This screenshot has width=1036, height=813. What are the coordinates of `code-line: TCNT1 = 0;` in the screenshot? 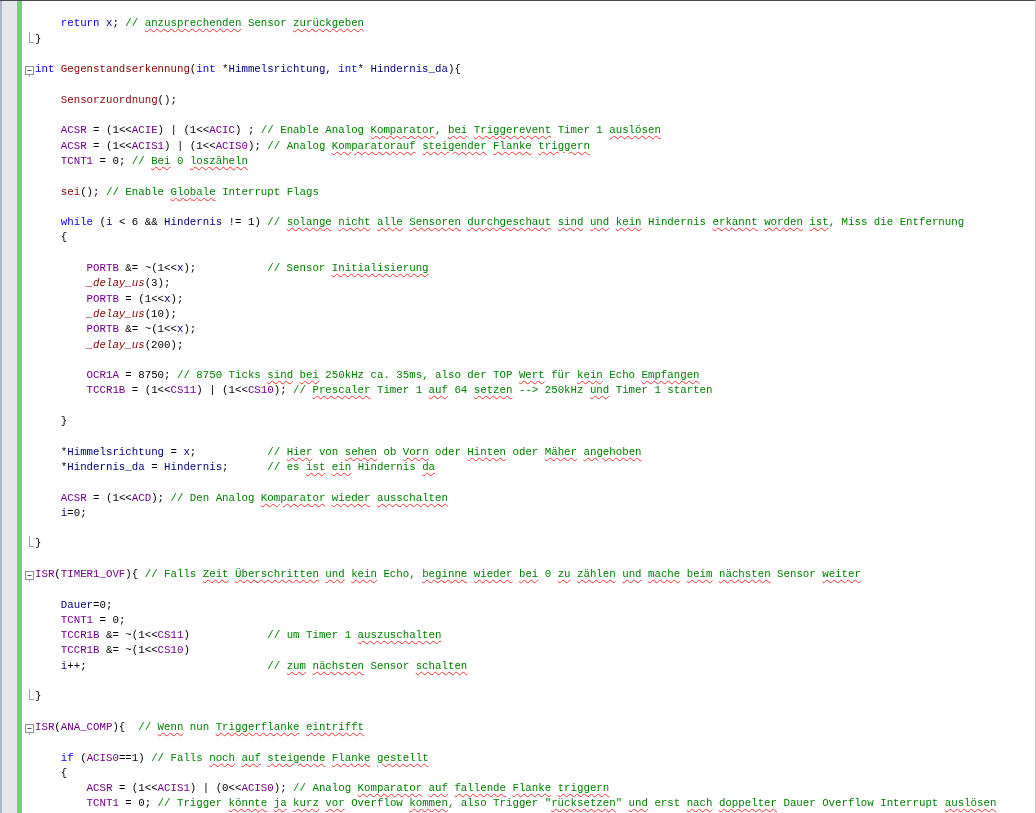 It's located at (92, 620).